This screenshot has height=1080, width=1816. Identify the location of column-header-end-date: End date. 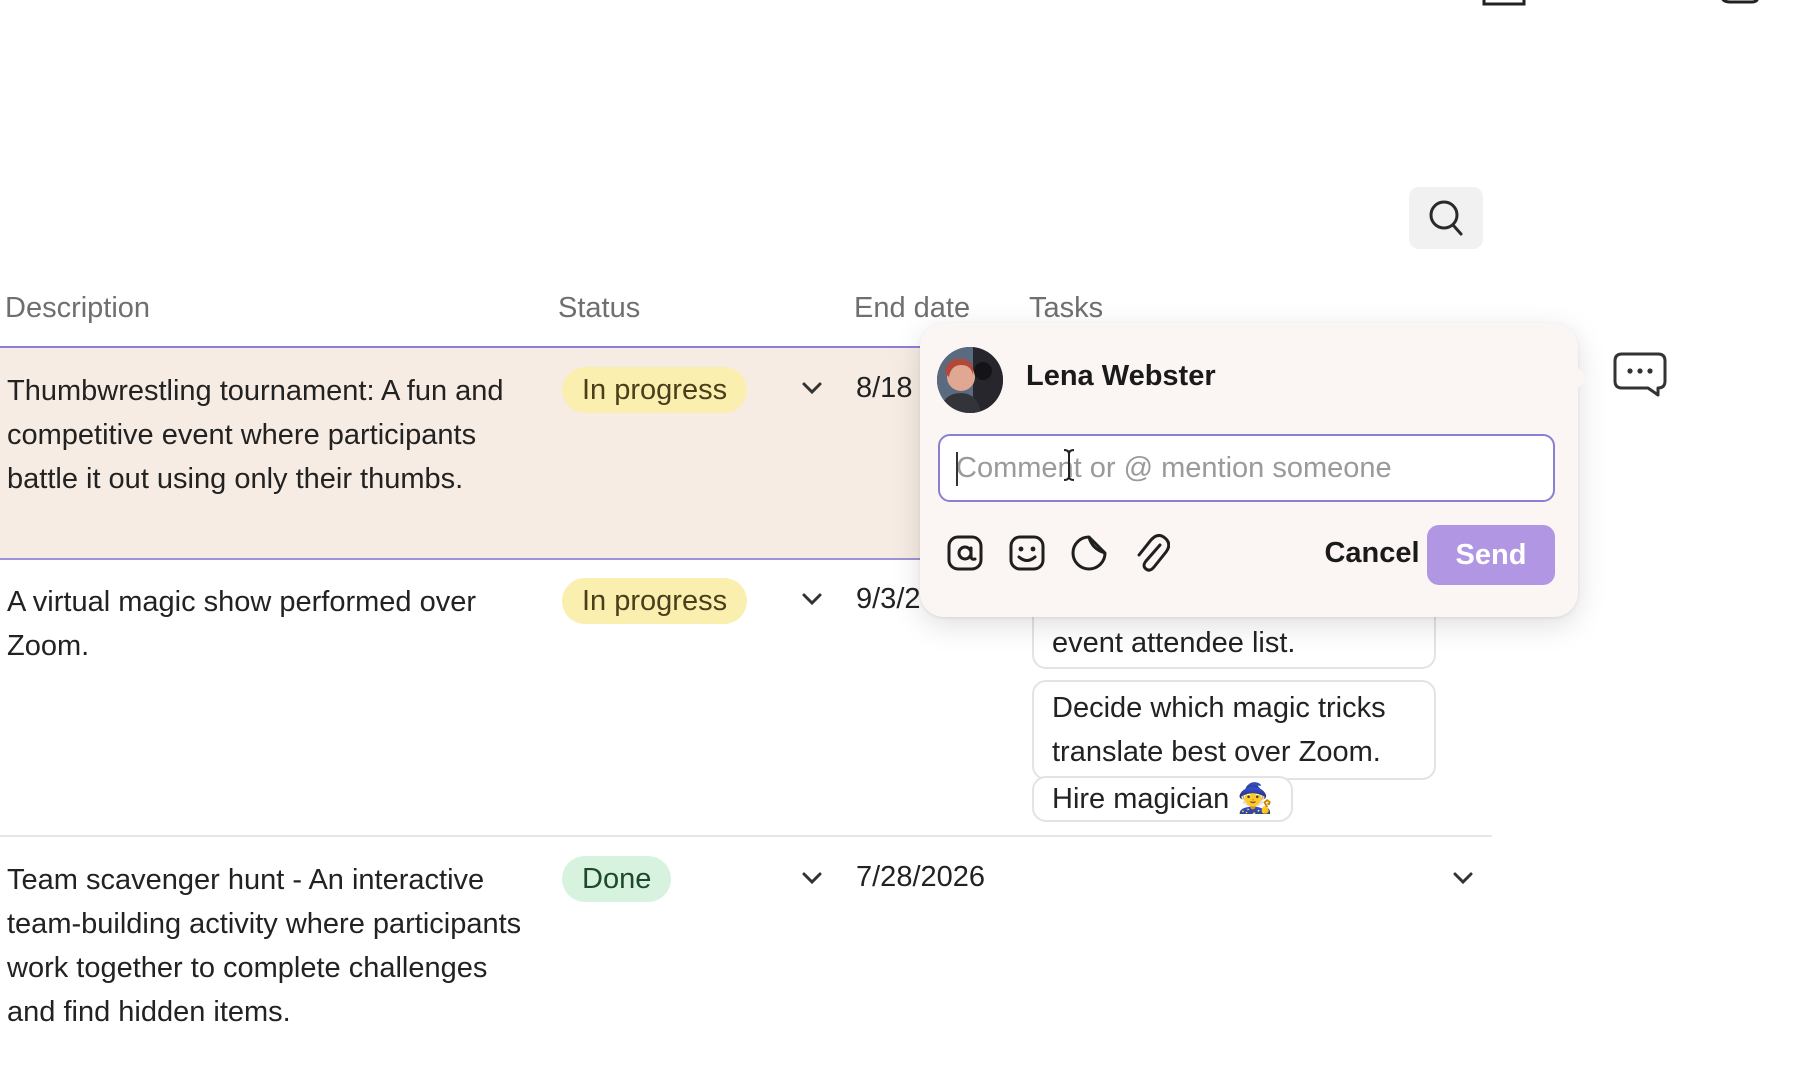
(912, 308).